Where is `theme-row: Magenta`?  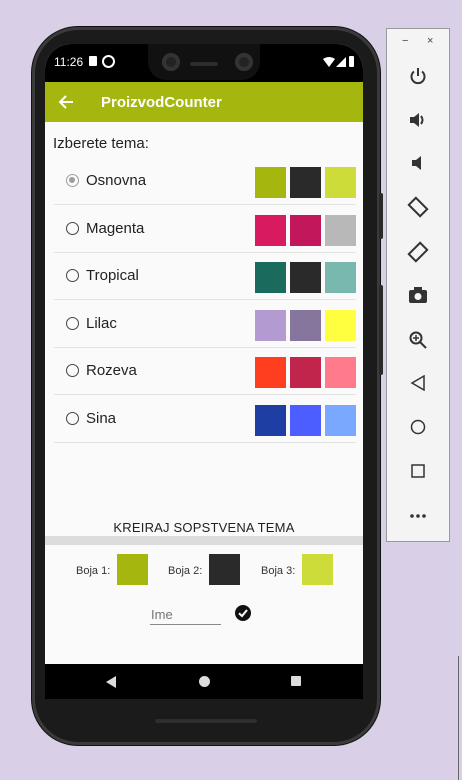 theme-row: Magenta is located at coordinates (205, 229).